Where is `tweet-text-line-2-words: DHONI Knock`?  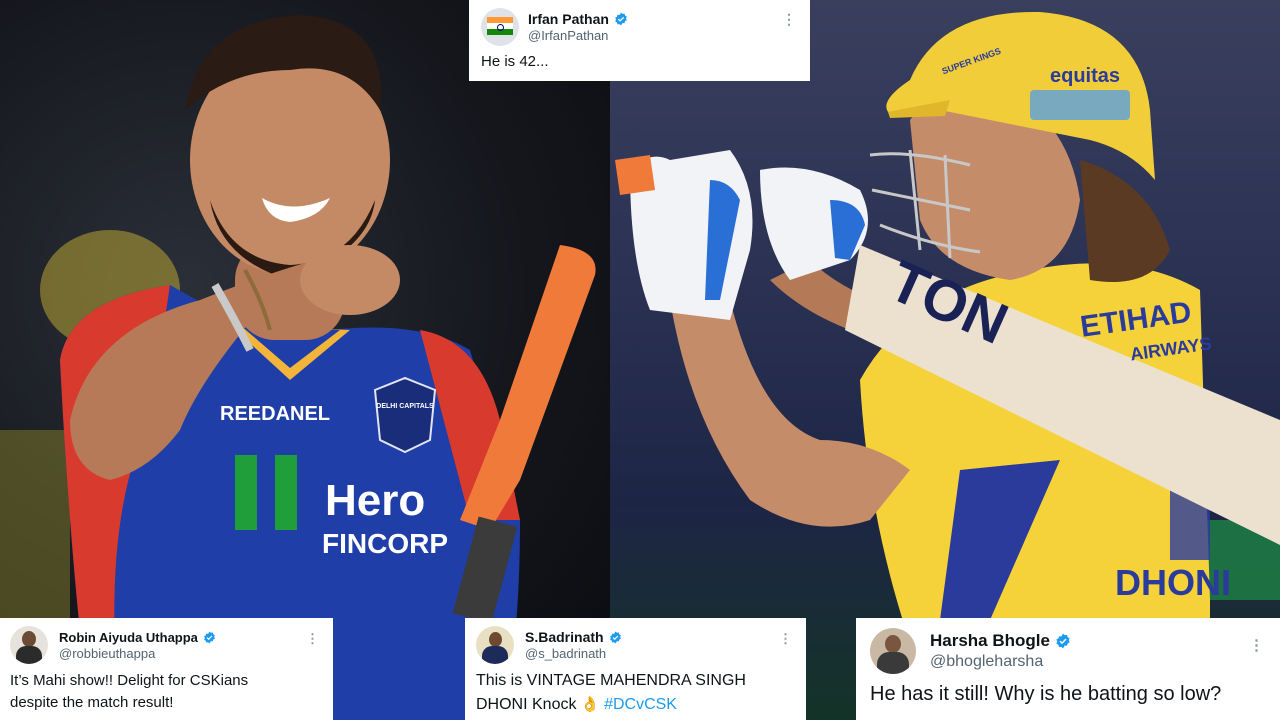 tweet-text-line-2-words: DHONI Knock is located at coordinates (526, 704).